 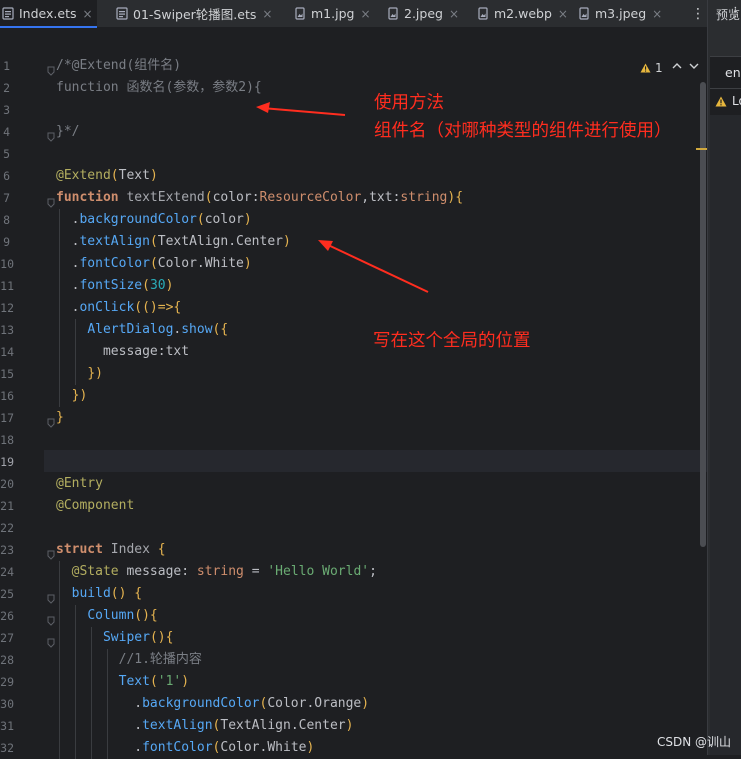 I want to click on annotation-arrows, so click(x=342, y=197).